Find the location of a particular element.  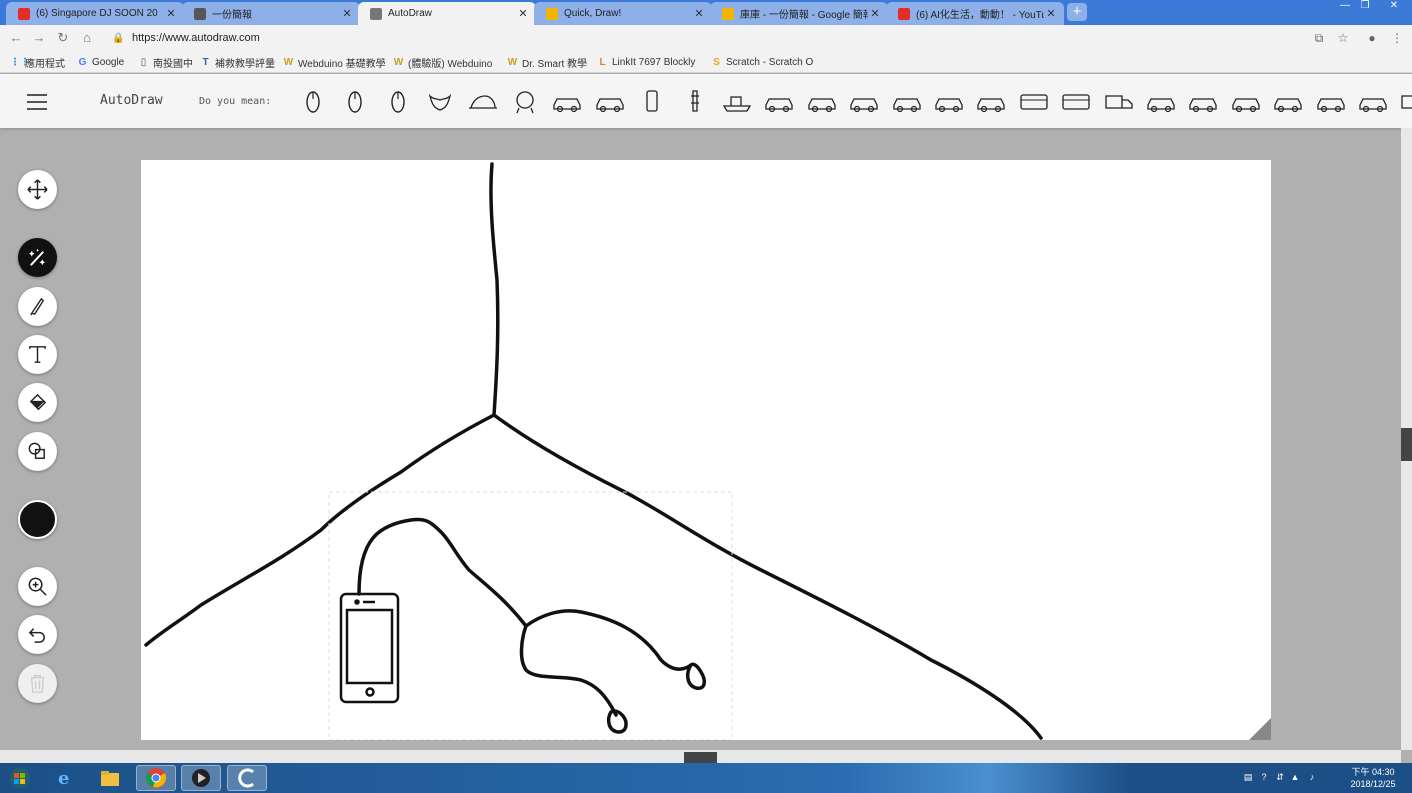

clock-time: 下午 04:30 is located at coordinates (1373, 772).